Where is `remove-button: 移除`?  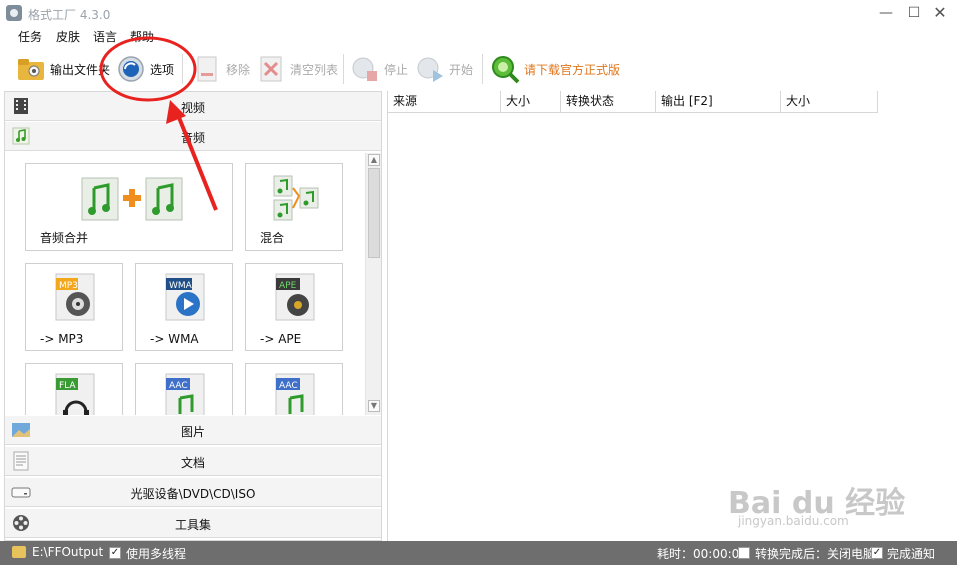
remove-button: 移除 is located at coordinates (221, 69).